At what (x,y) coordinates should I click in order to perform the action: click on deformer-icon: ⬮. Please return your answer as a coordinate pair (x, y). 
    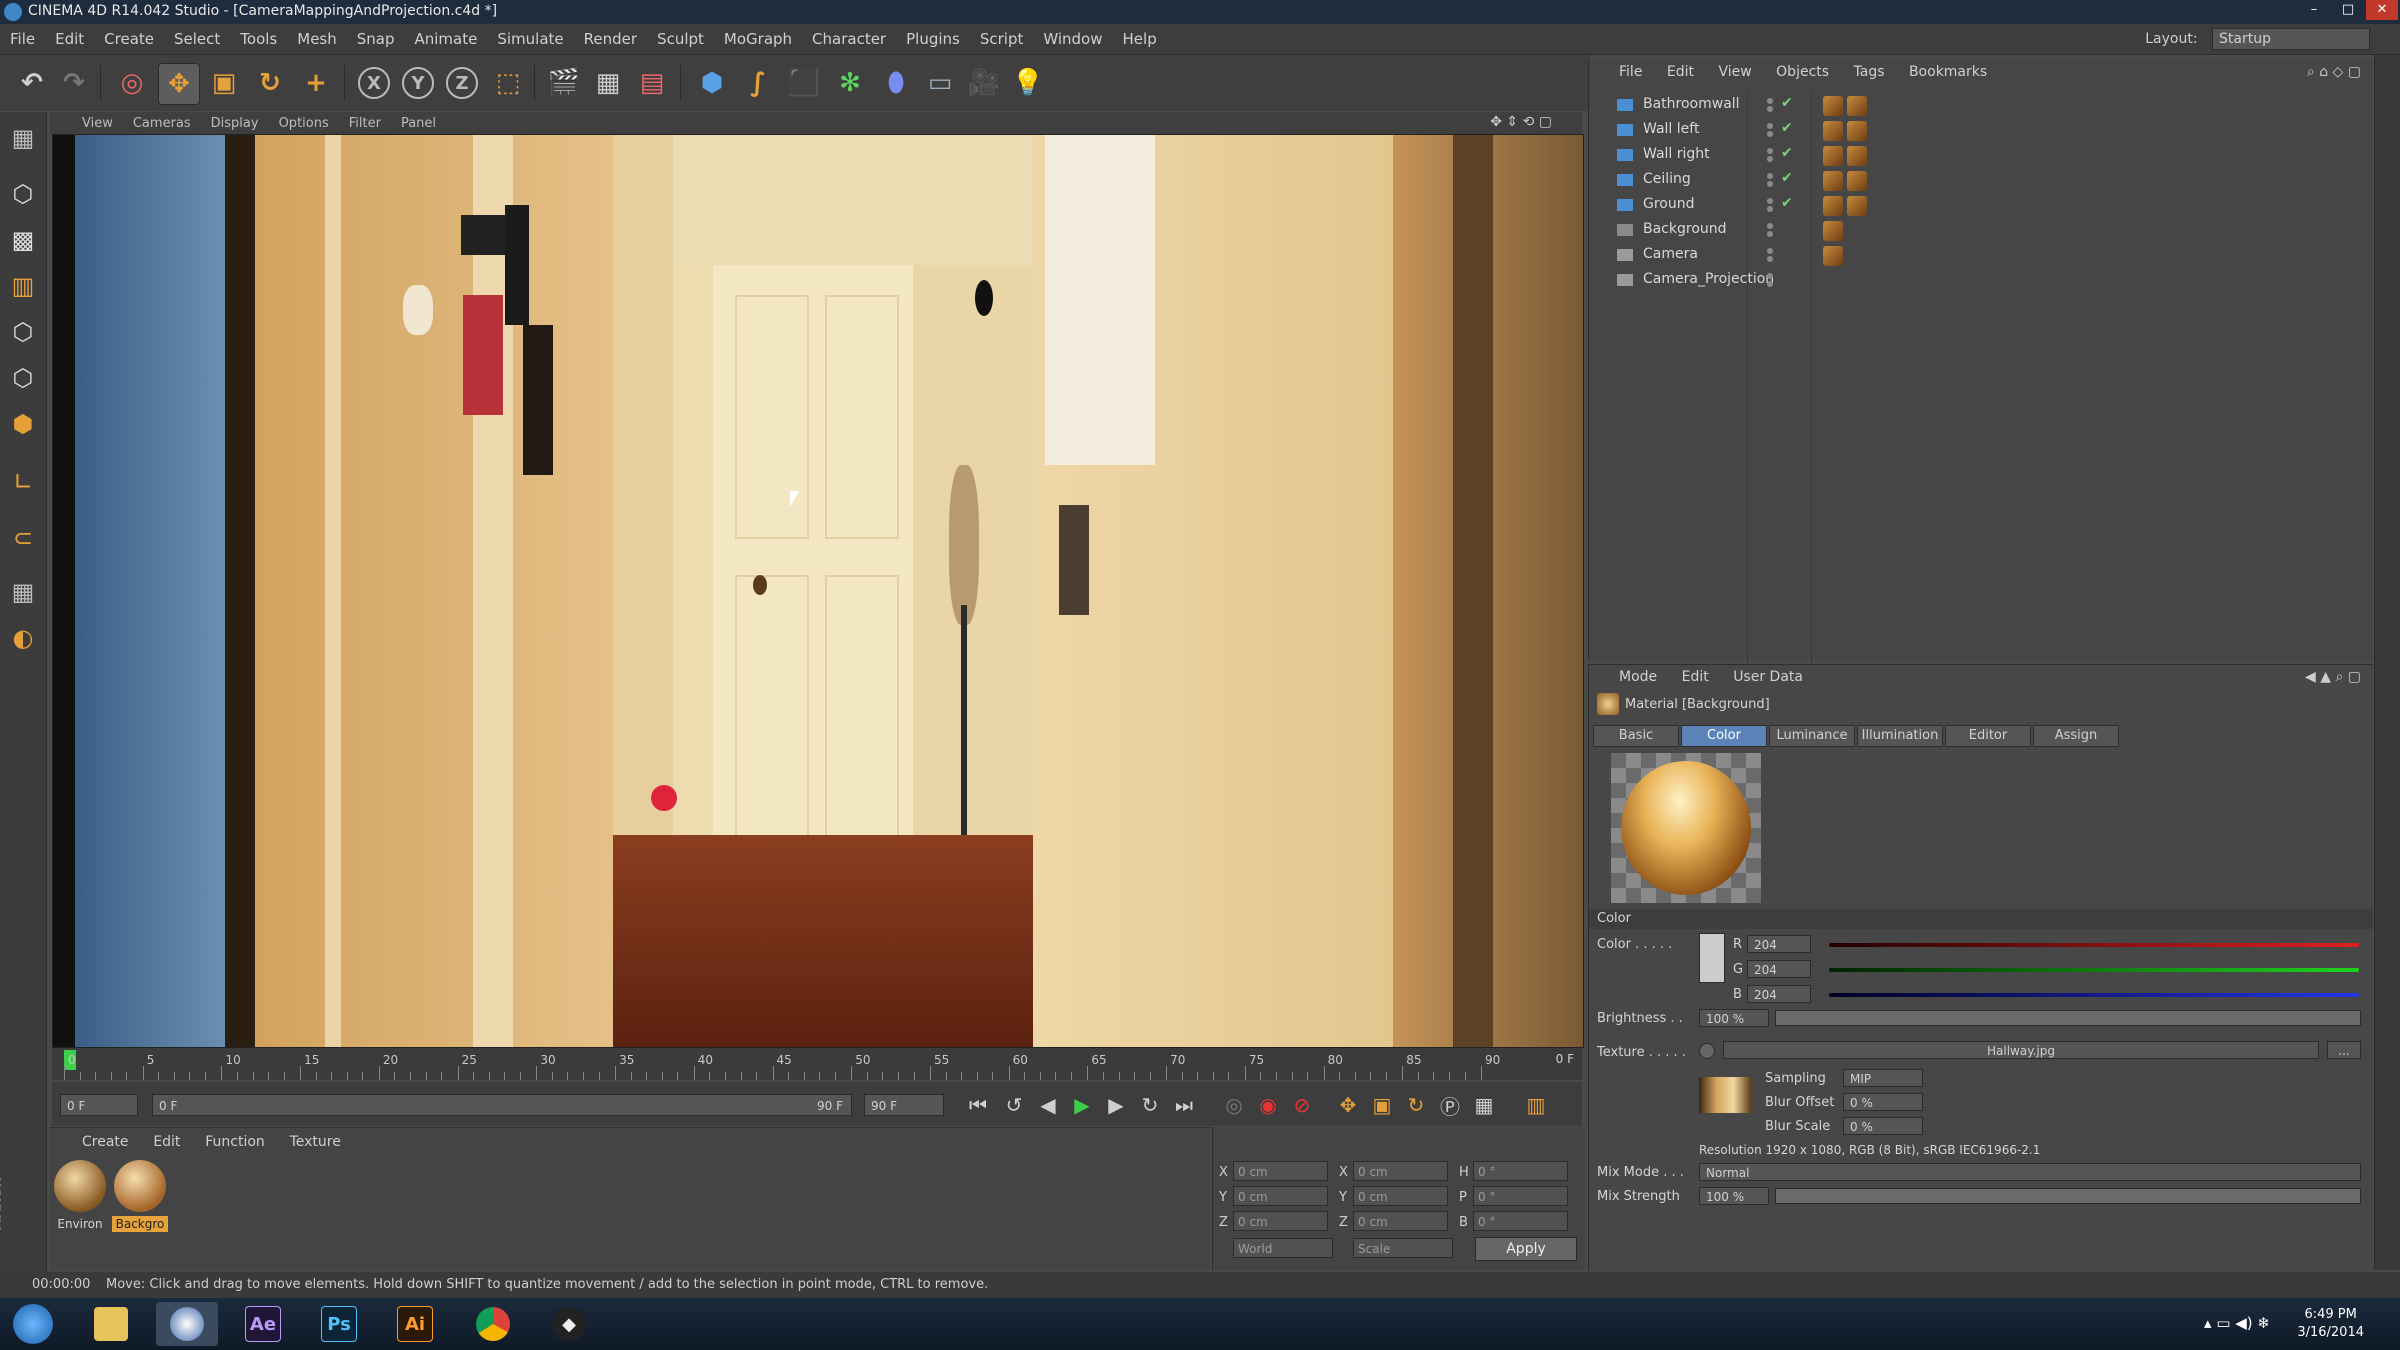
    Looking at the image, I should click on (896, 83).